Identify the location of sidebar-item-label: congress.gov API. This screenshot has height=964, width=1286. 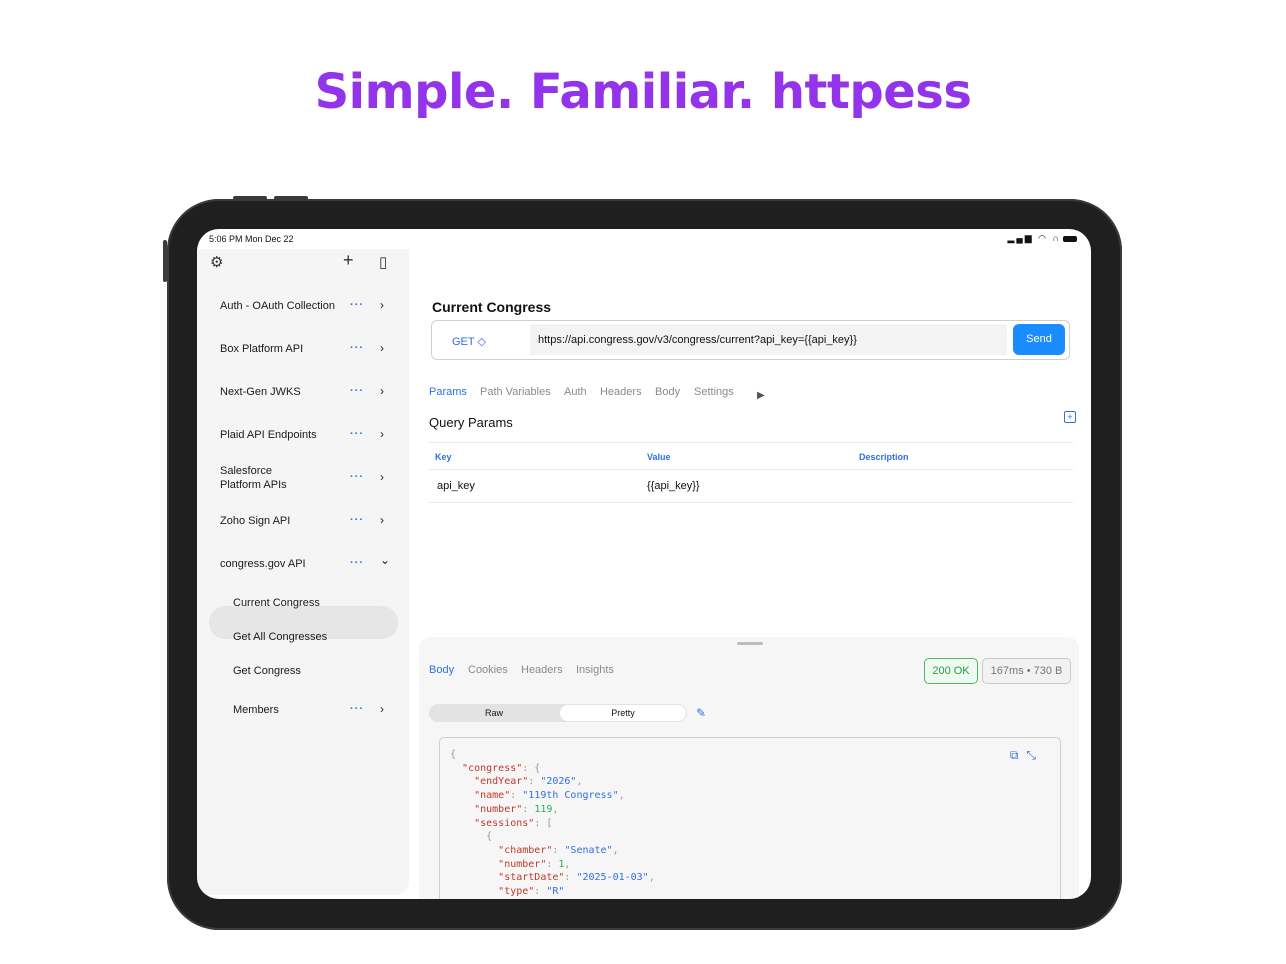
(263, 564).